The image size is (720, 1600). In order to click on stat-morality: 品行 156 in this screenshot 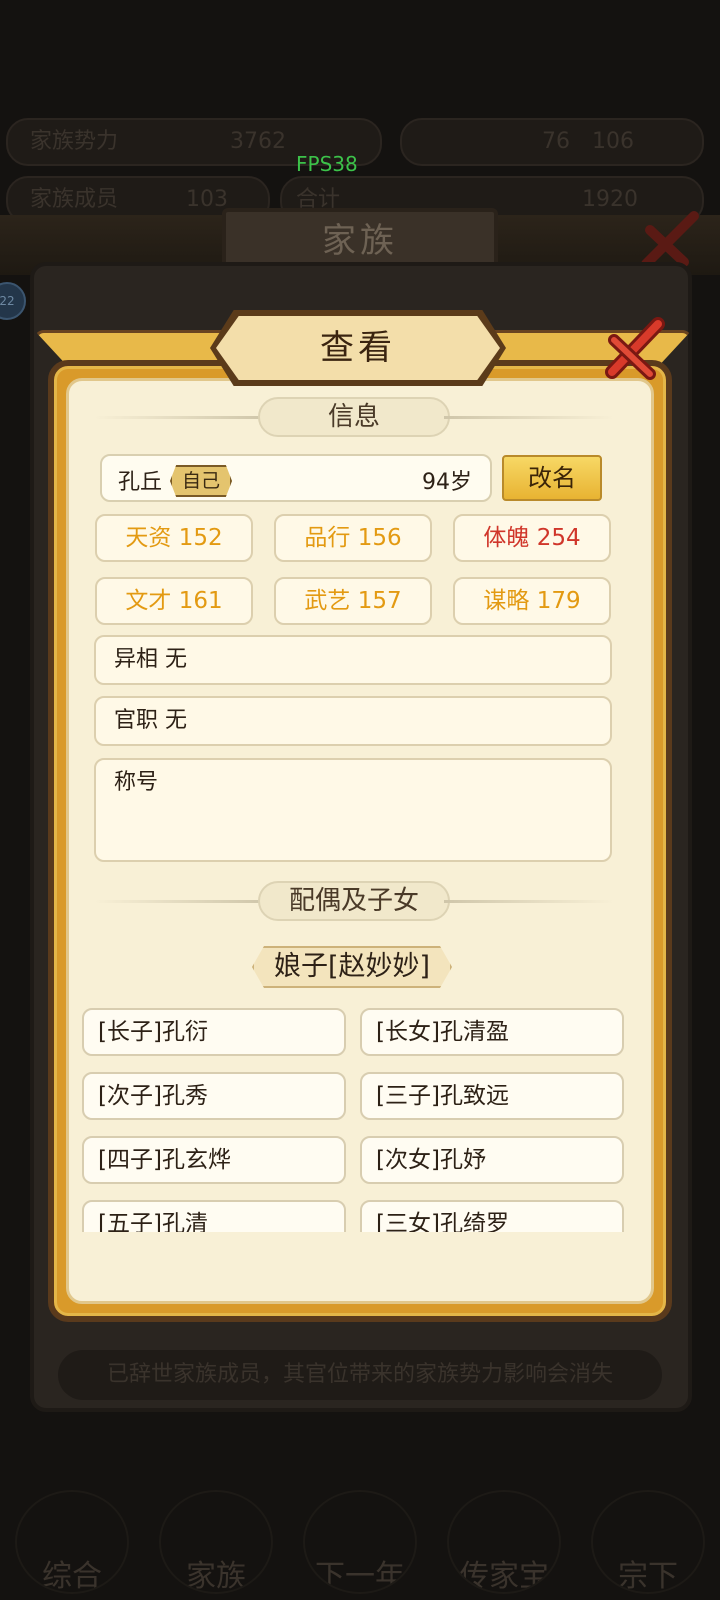, I will do `click(353, 538)`.